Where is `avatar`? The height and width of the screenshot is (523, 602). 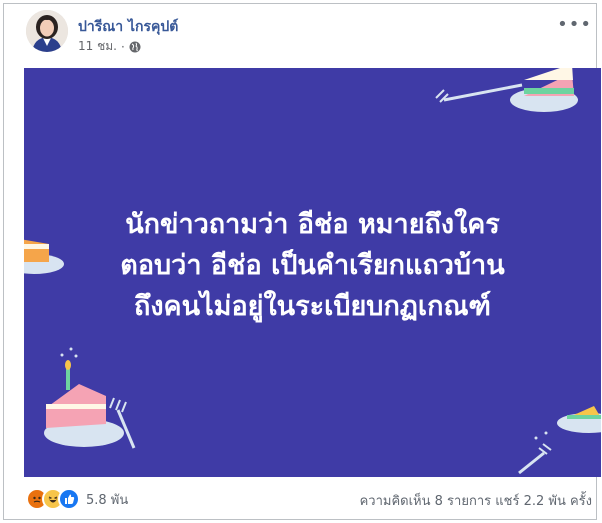
avatar is located at coordinates (47, 31).